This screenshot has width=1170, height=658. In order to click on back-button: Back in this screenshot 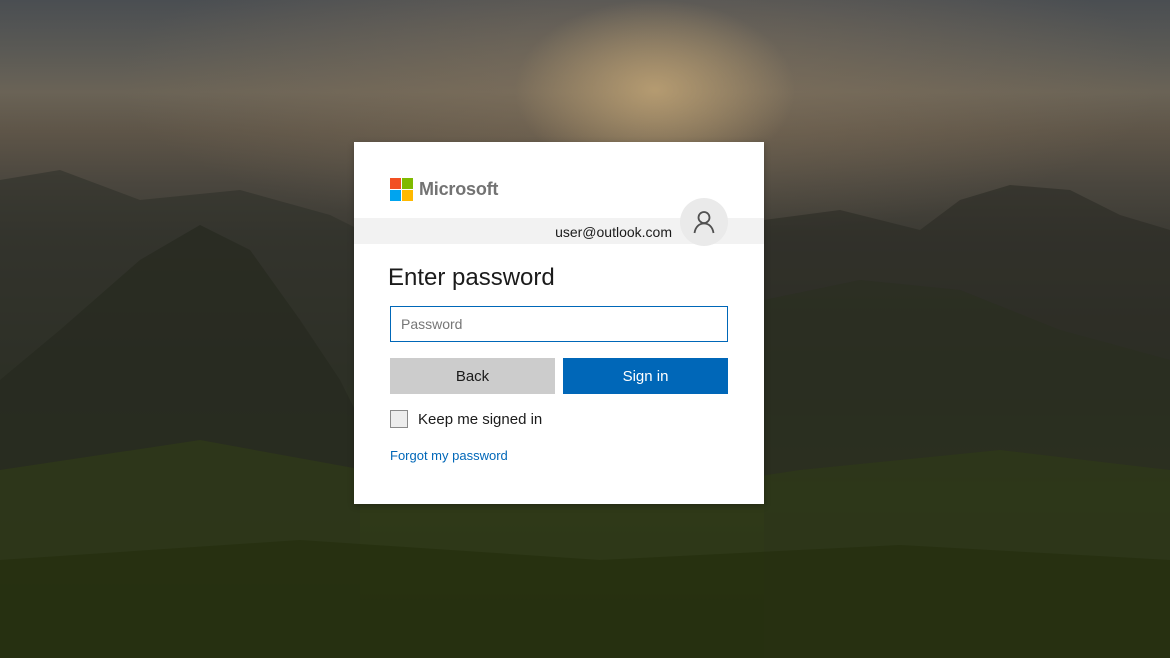, I will do `click(472, 376)`.